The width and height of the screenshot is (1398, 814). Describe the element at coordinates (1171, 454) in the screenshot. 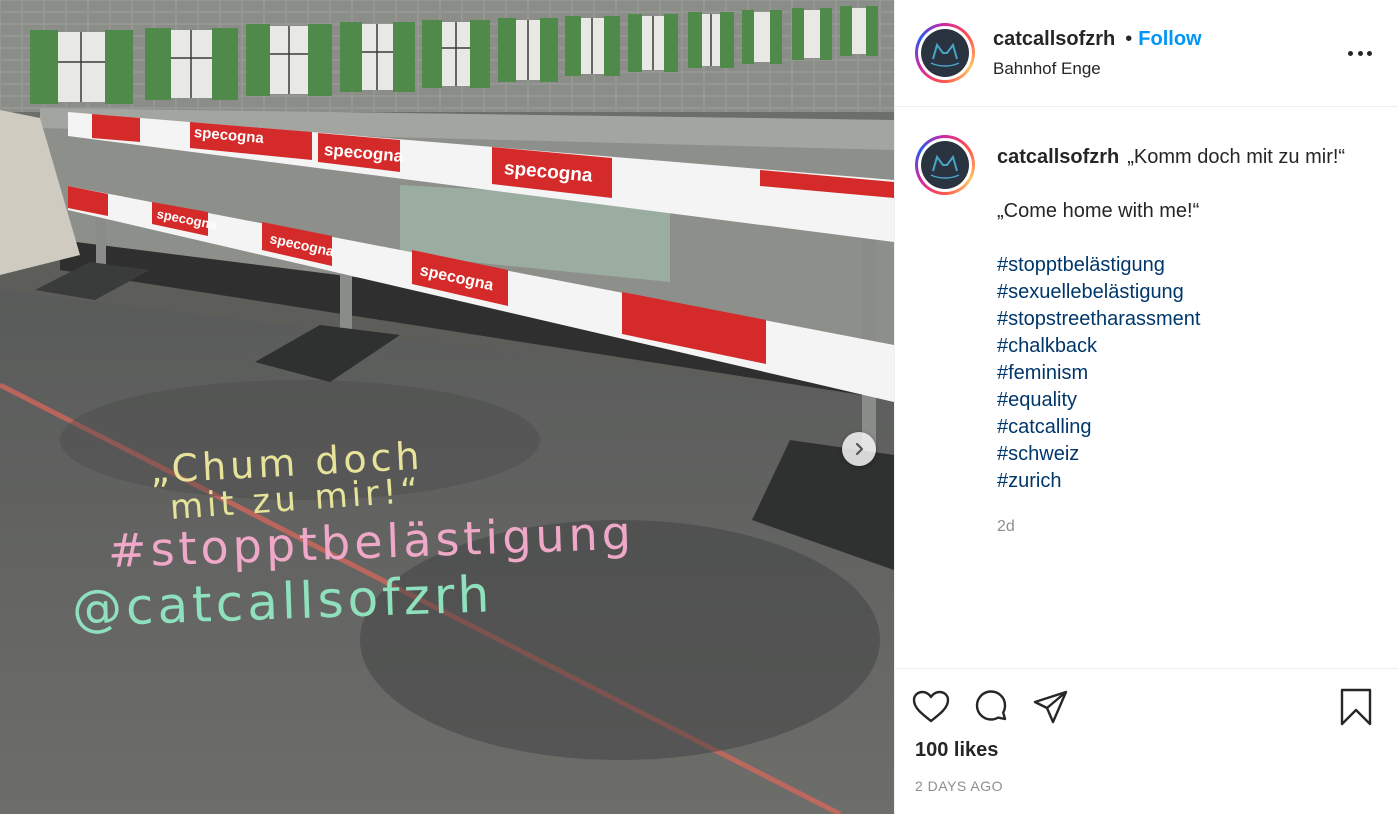

I see `hashtag-link: #schweiz` at that location.